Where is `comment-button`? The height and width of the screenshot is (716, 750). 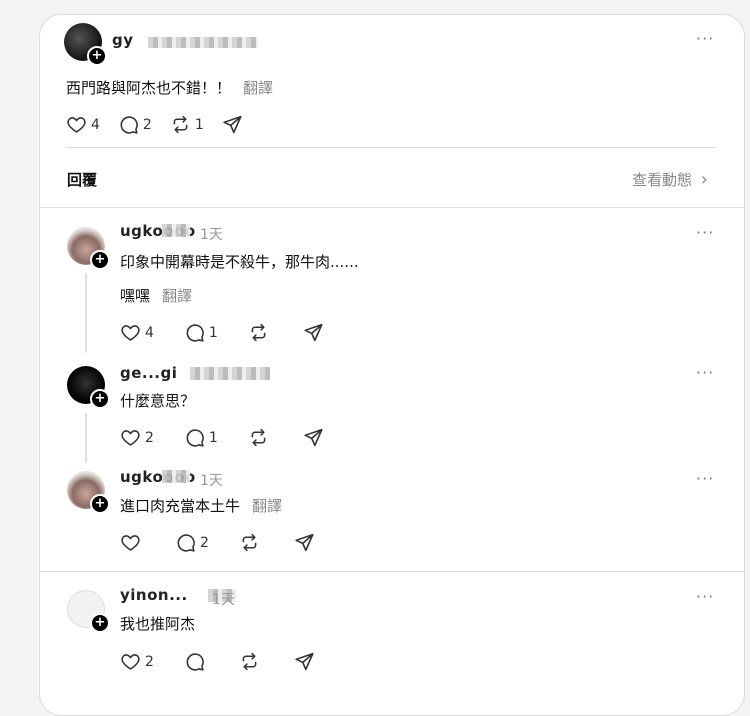 comment-button is located at coordinates (196, 661).